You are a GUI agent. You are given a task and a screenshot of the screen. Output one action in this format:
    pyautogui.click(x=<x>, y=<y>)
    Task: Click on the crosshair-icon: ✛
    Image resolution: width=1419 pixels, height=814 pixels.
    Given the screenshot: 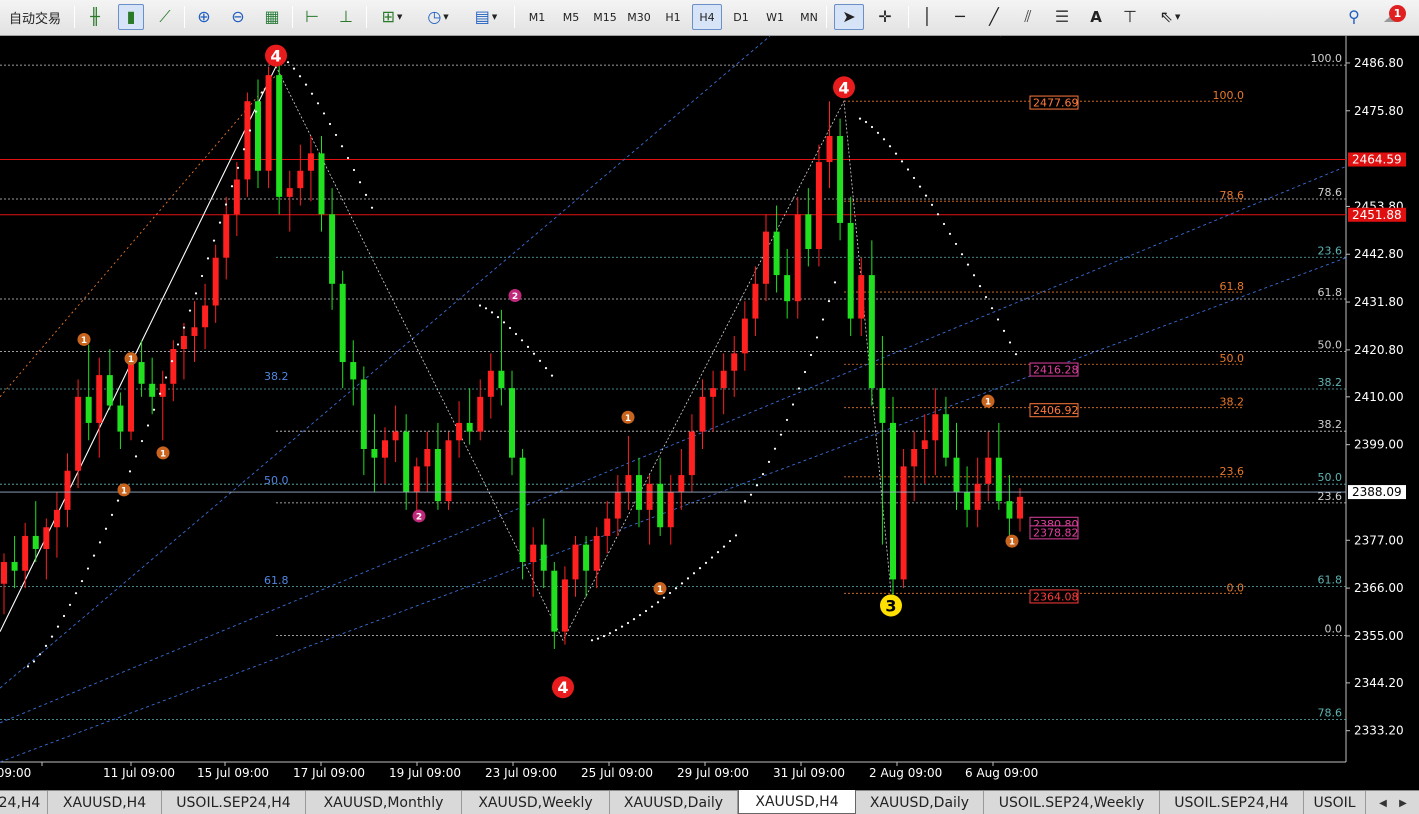 What is the action you would take?
    pyautogui.click(x=885, y=17)
    